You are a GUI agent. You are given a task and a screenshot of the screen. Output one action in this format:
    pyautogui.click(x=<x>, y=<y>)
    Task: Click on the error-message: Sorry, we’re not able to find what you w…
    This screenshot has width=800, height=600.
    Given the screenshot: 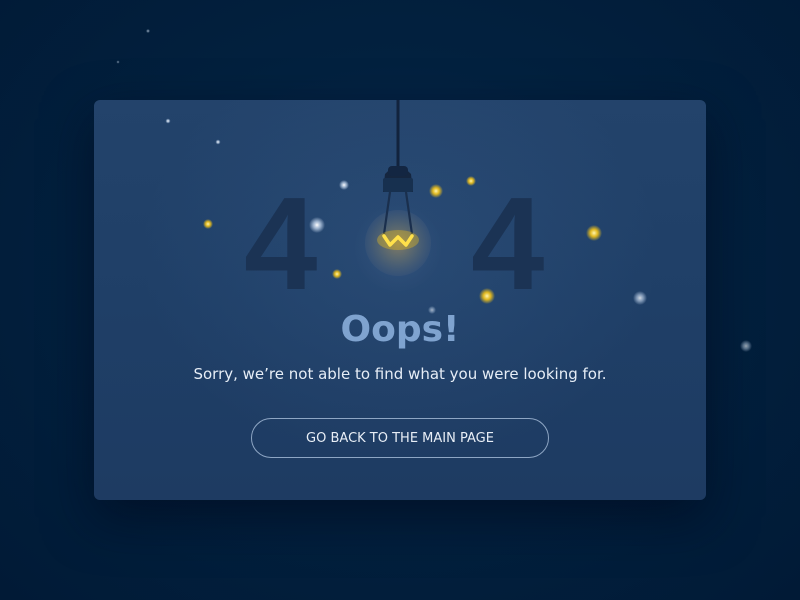 What is the action you would take?
    pyautogui.click(x=400, y=374)
    